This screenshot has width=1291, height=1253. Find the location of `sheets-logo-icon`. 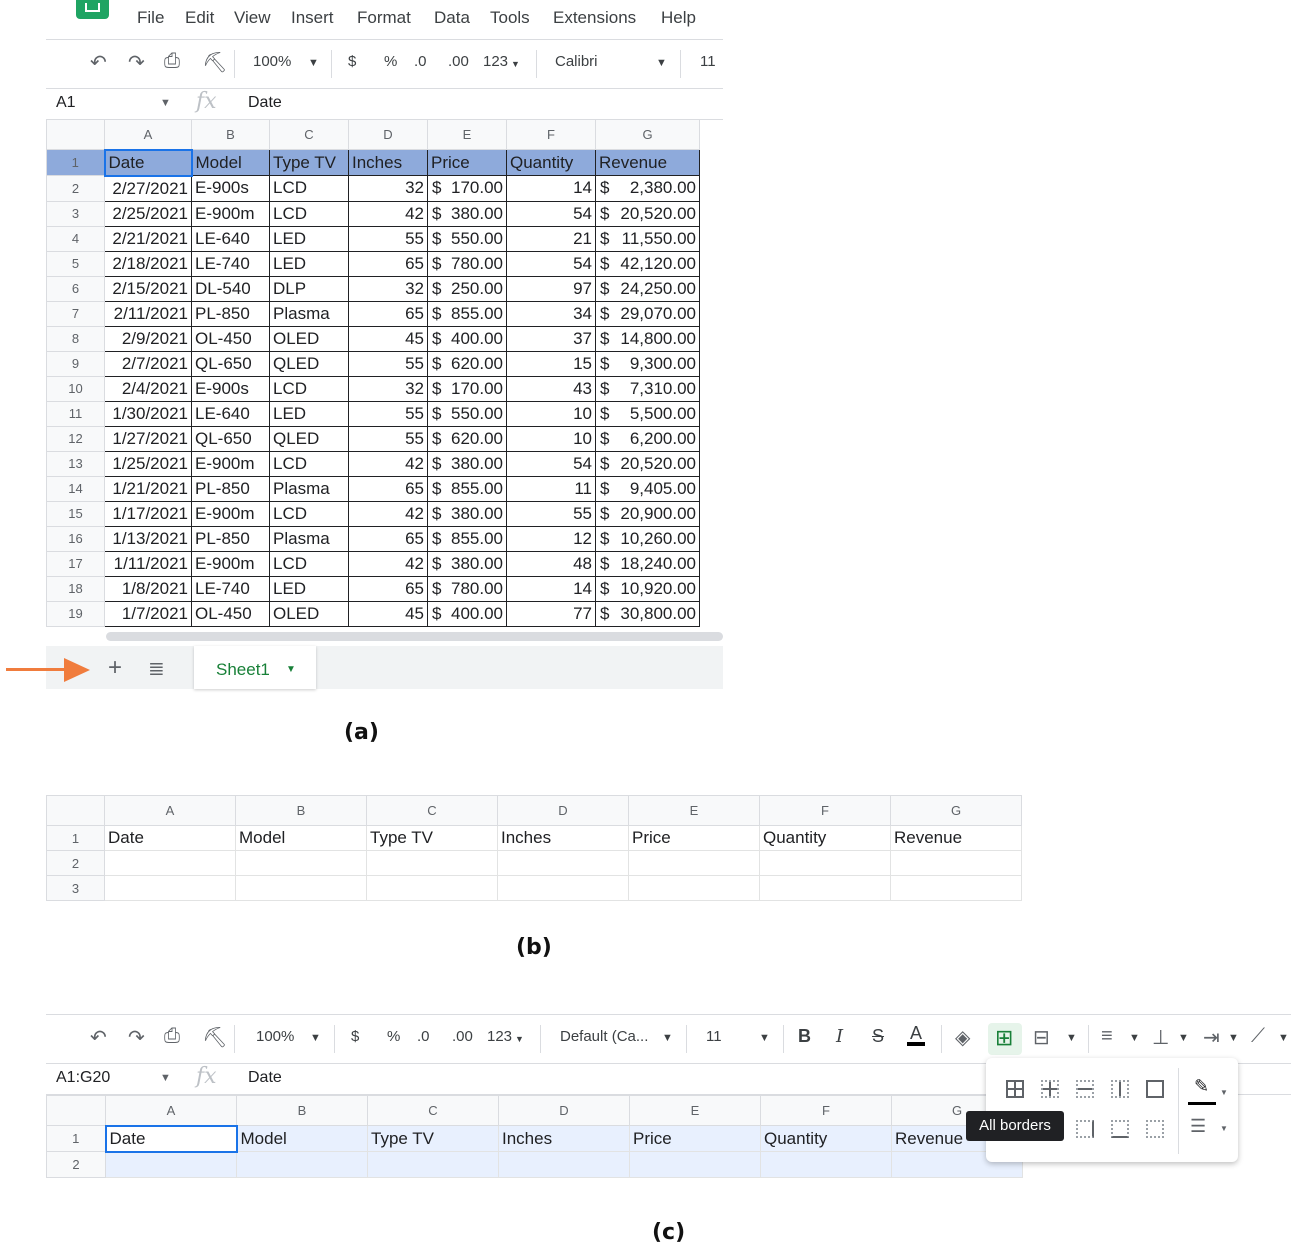

sheets-logo-icon is located at coordinates (92, 9).